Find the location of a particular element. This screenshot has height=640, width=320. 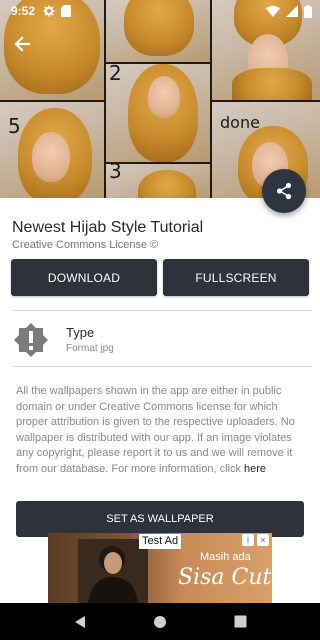

system-nav-bar is located at coordinates (160, 621).